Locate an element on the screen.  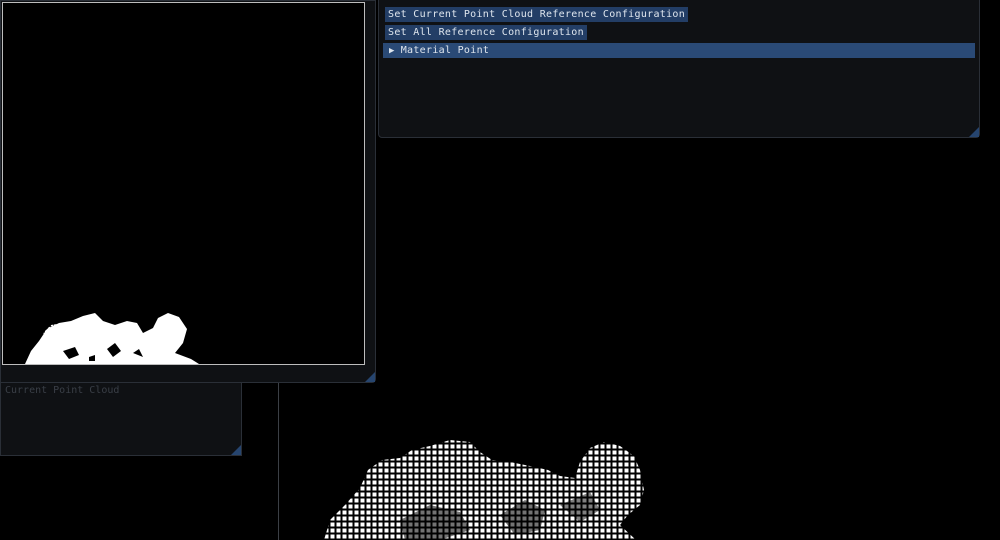
tree-node-label: Material Point is located at coordinates (445, 50).